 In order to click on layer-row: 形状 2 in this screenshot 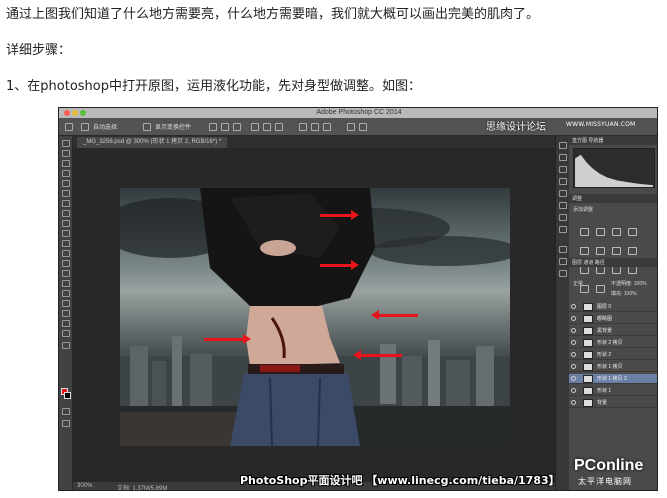, I will do `click(613, 355)`.